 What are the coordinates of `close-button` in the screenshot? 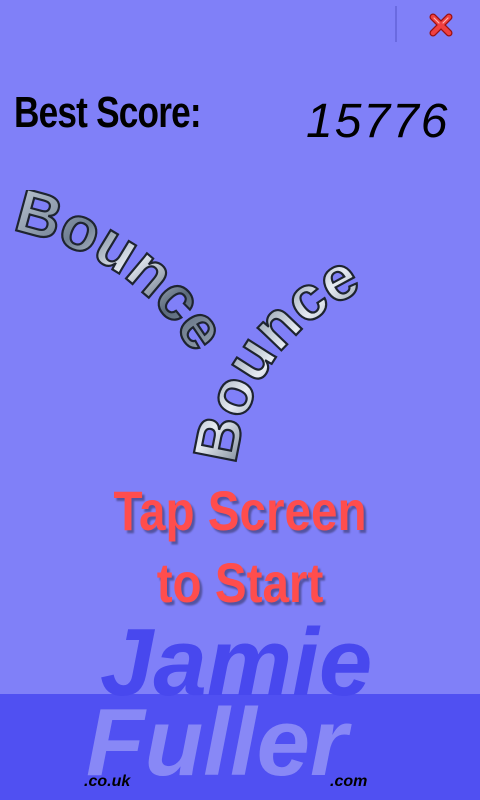 It's located at (441, 25).